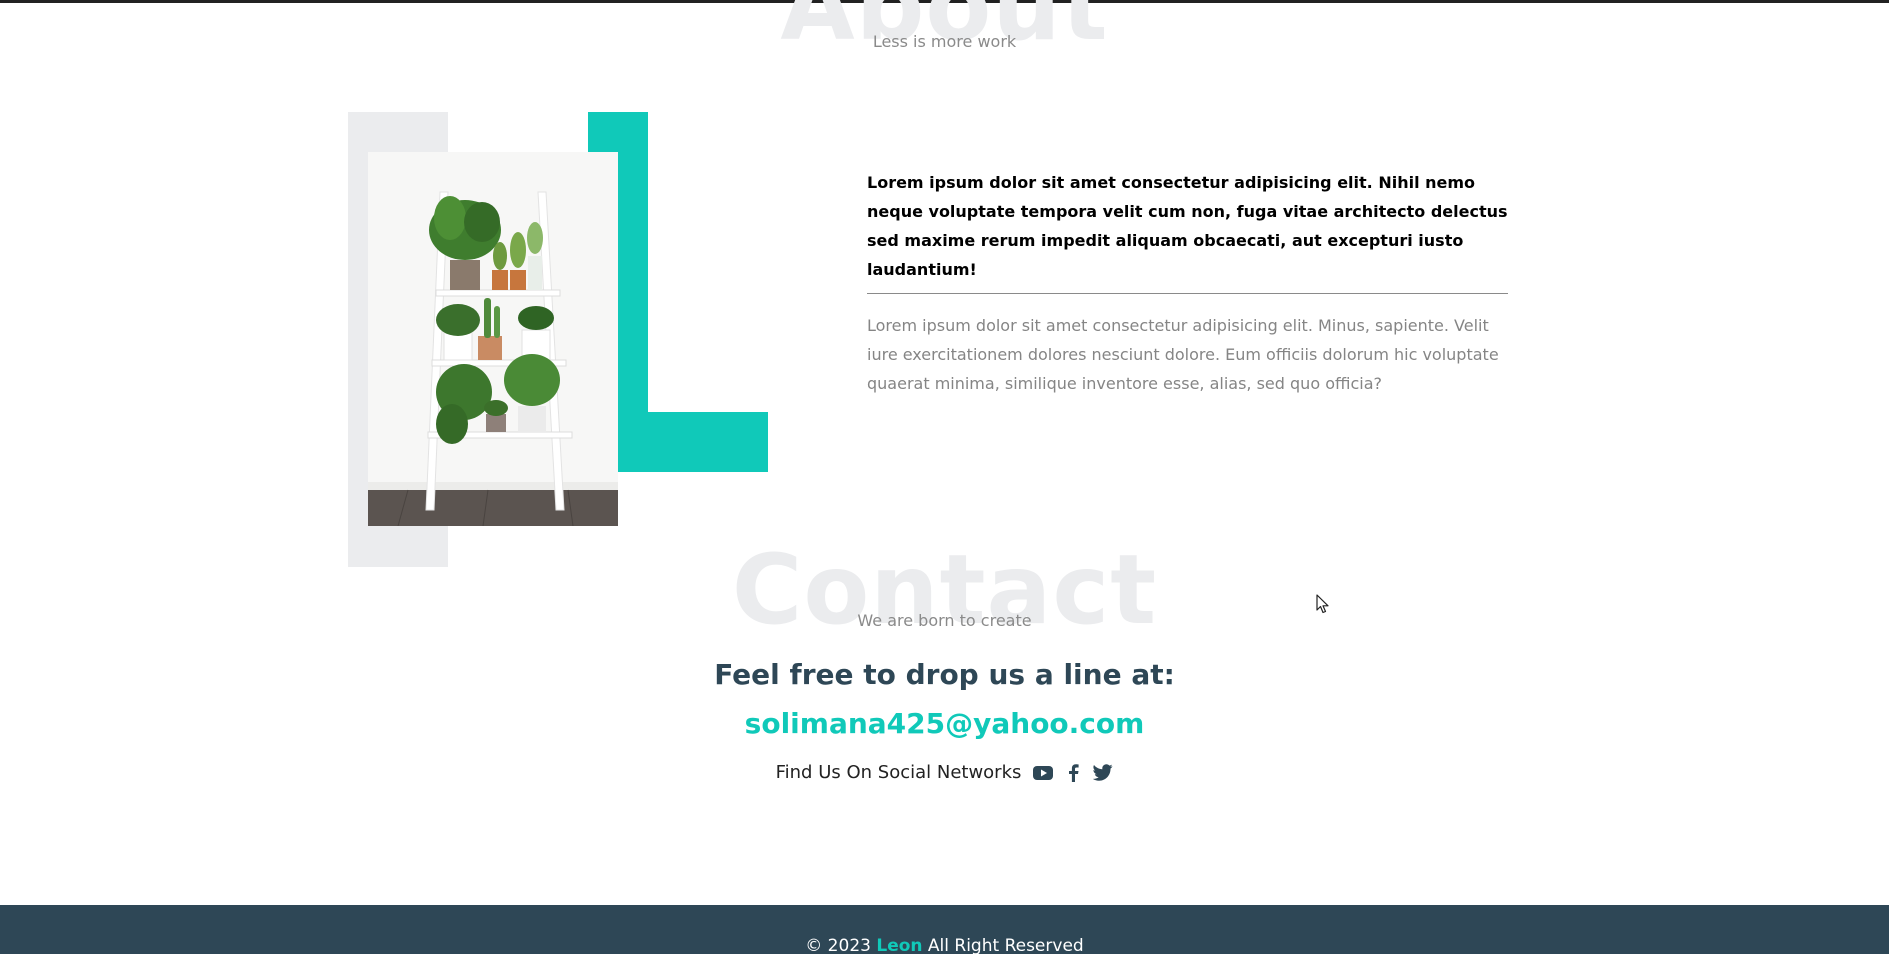 This screenshot has height=954, width=1889. I want to click on plant-shelf-illustration, so click(493, 339).